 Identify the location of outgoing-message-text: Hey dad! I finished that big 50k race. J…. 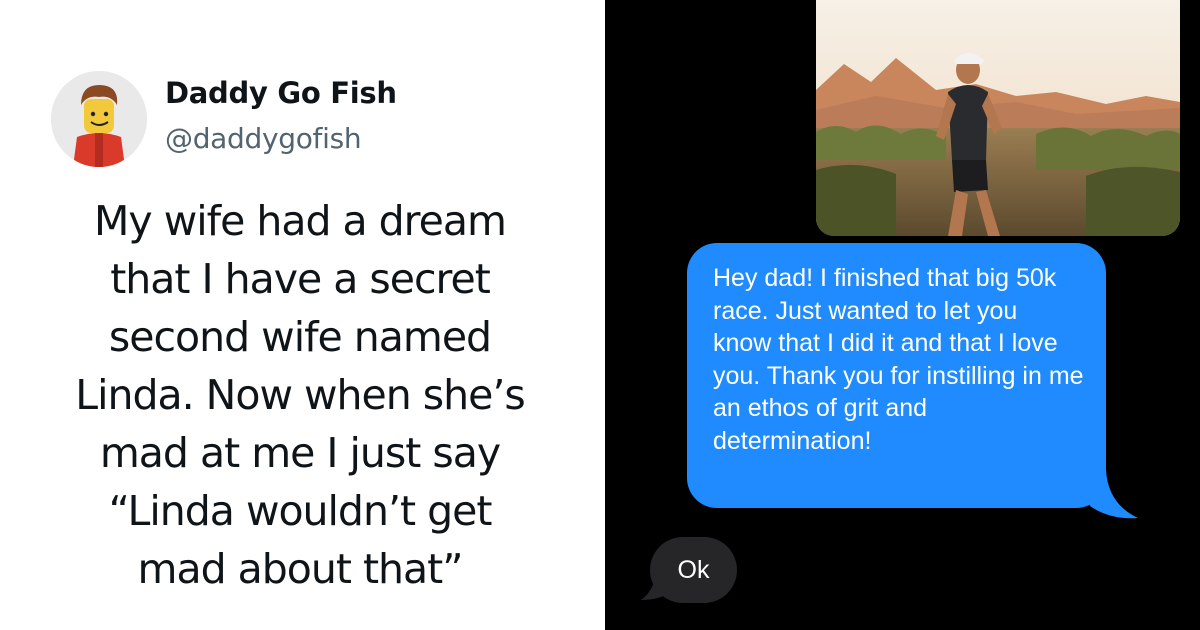
(943, 359).